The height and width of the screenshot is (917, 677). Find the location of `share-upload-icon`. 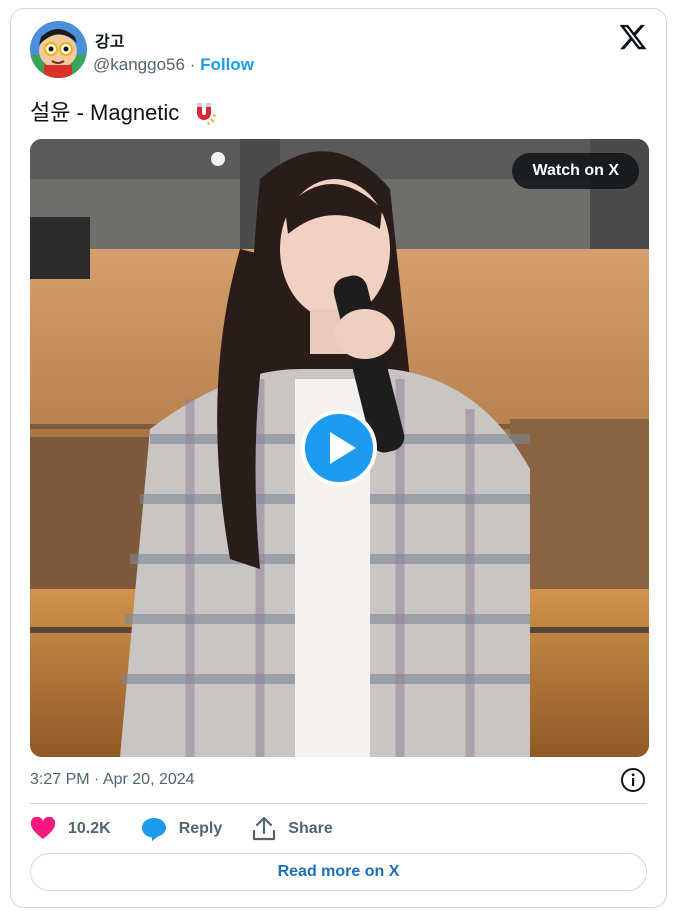

share-upload-icon is located at coordinates (264, 828).